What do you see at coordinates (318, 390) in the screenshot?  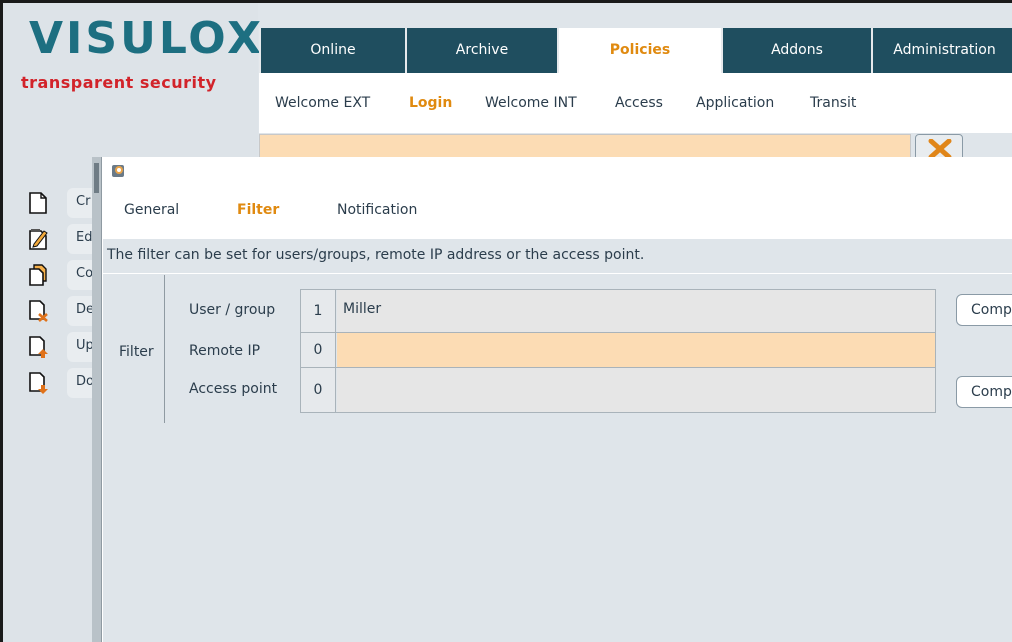 I see `access-point-count: 0` at bounding box center [318, 390].